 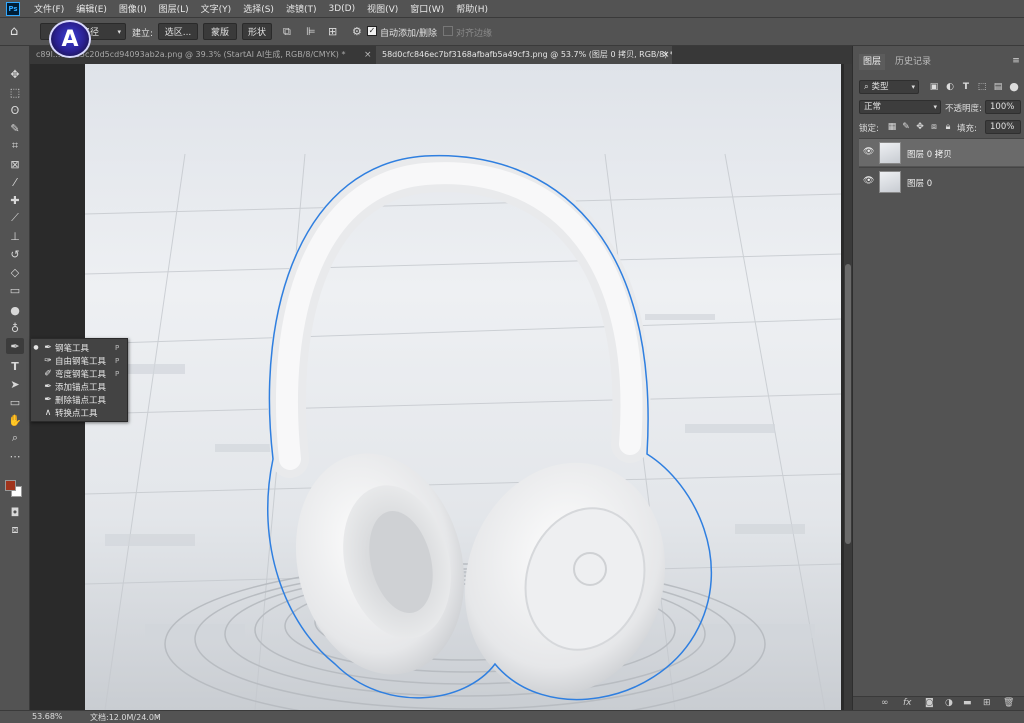 What do you see at coordinates (15, 236) in the screenshot?
I see `stamp-tool-icon: ⊥` at bounding box center [15, 236].